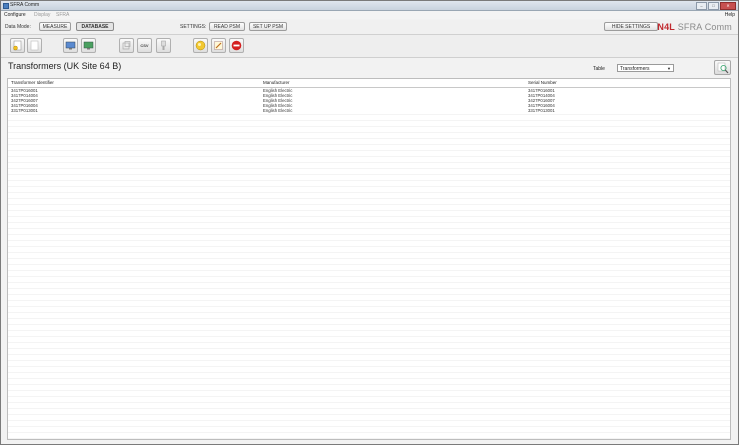 This screenshot has height=445, width=739. I want to click on table-row: 3317P013001 English Electric 3317P013001, so click(369, 110).